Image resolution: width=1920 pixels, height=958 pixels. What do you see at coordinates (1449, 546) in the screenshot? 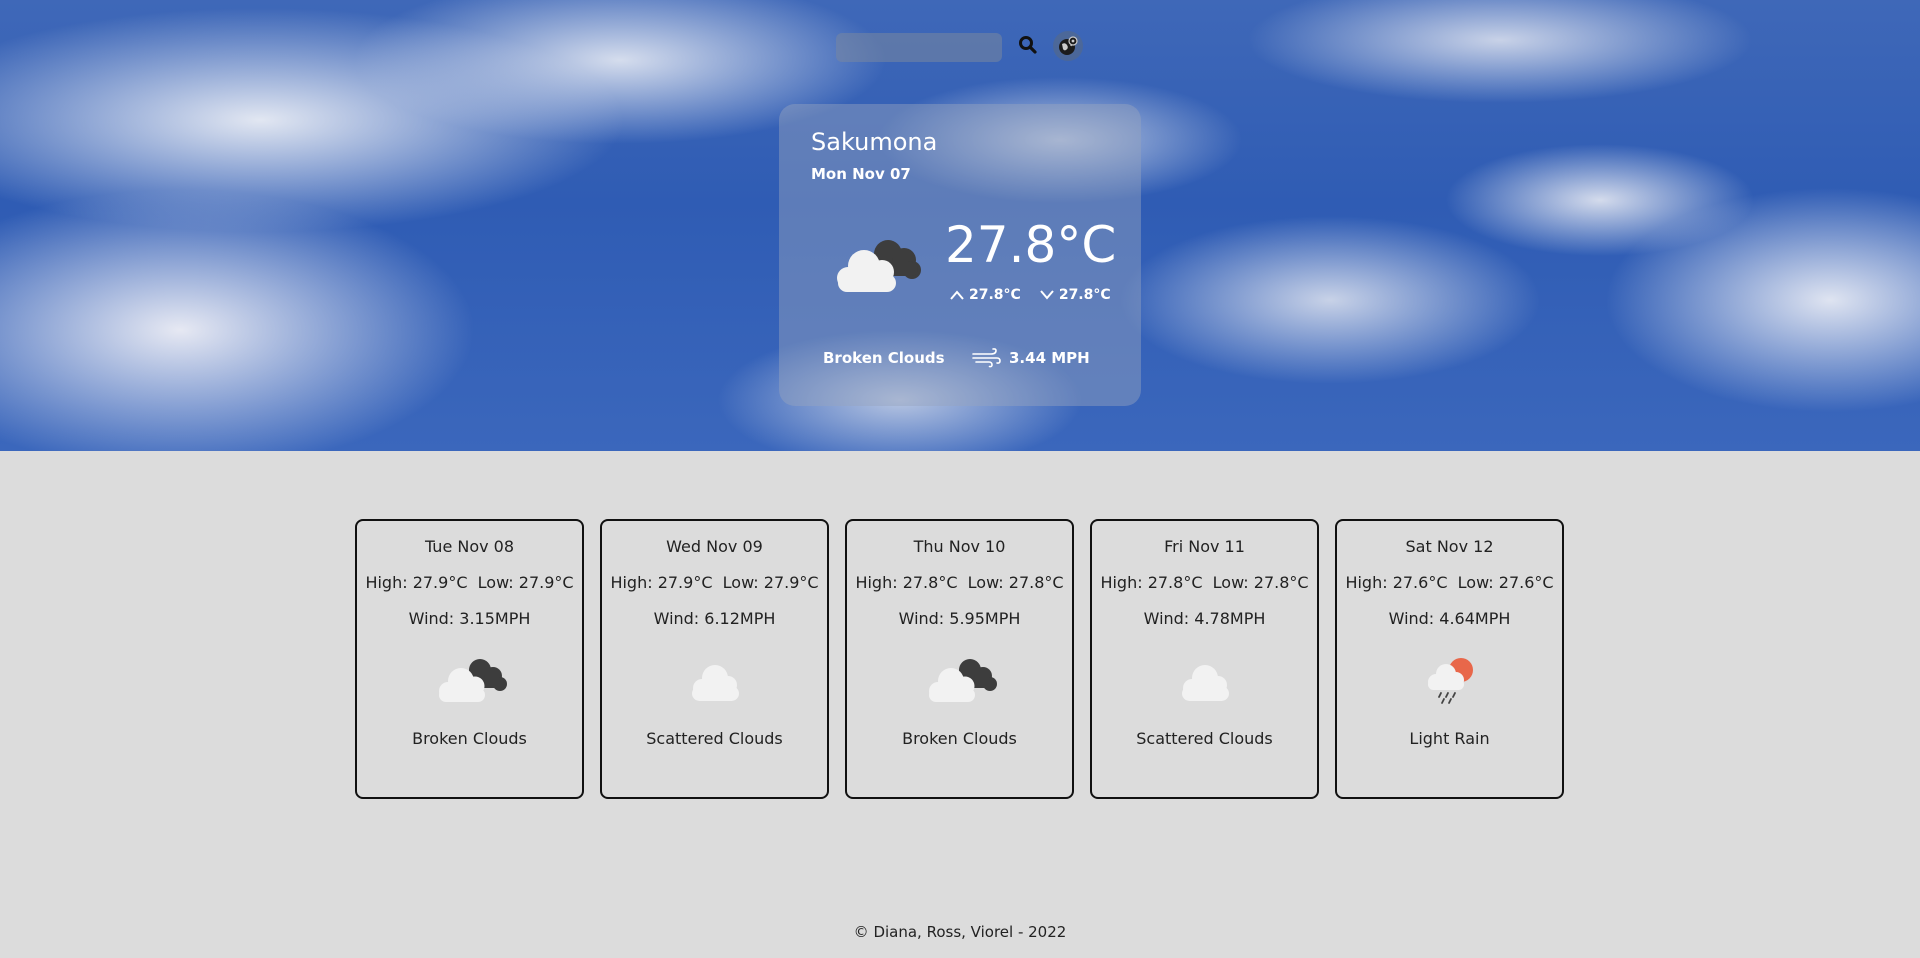
I see `forecast-date: Sat Nov 12` at bounding box center [1449, 546].